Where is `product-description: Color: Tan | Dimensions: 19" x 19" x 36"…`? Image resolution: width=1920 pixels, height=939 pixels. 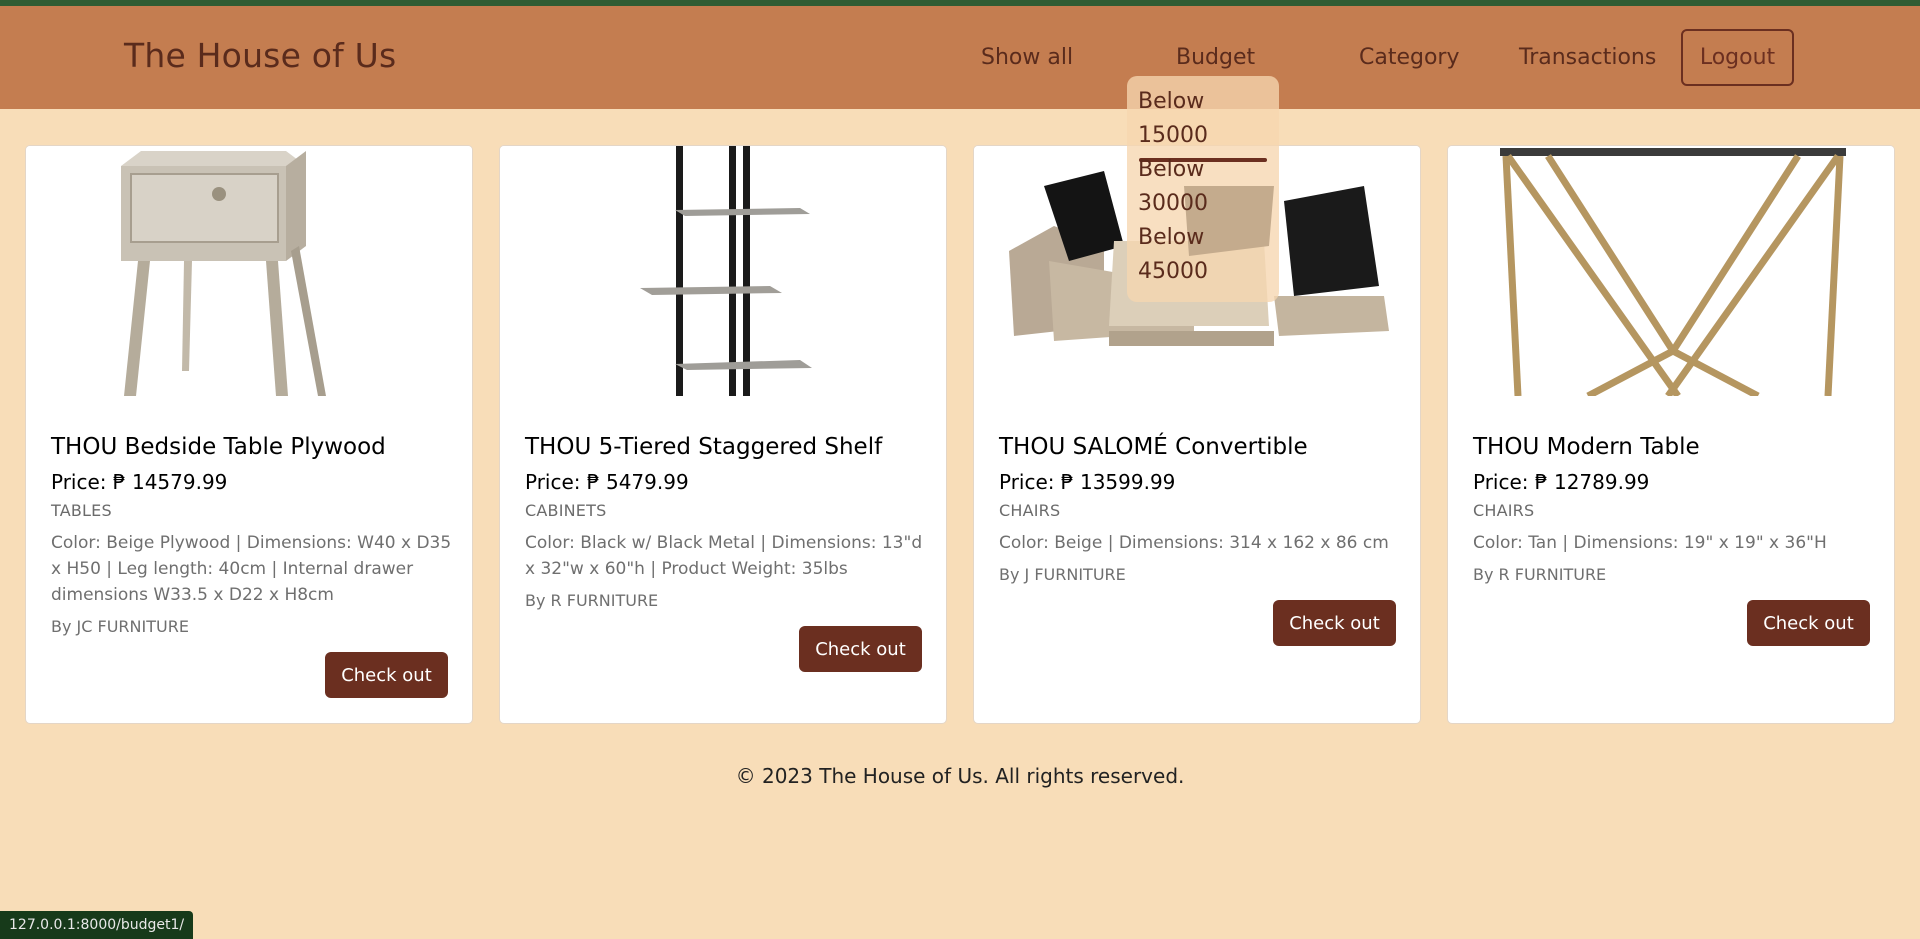 product-description: Color: Tan | Dimensions: 19" x 19" x 36"… is located at coordinates (1650, 543).